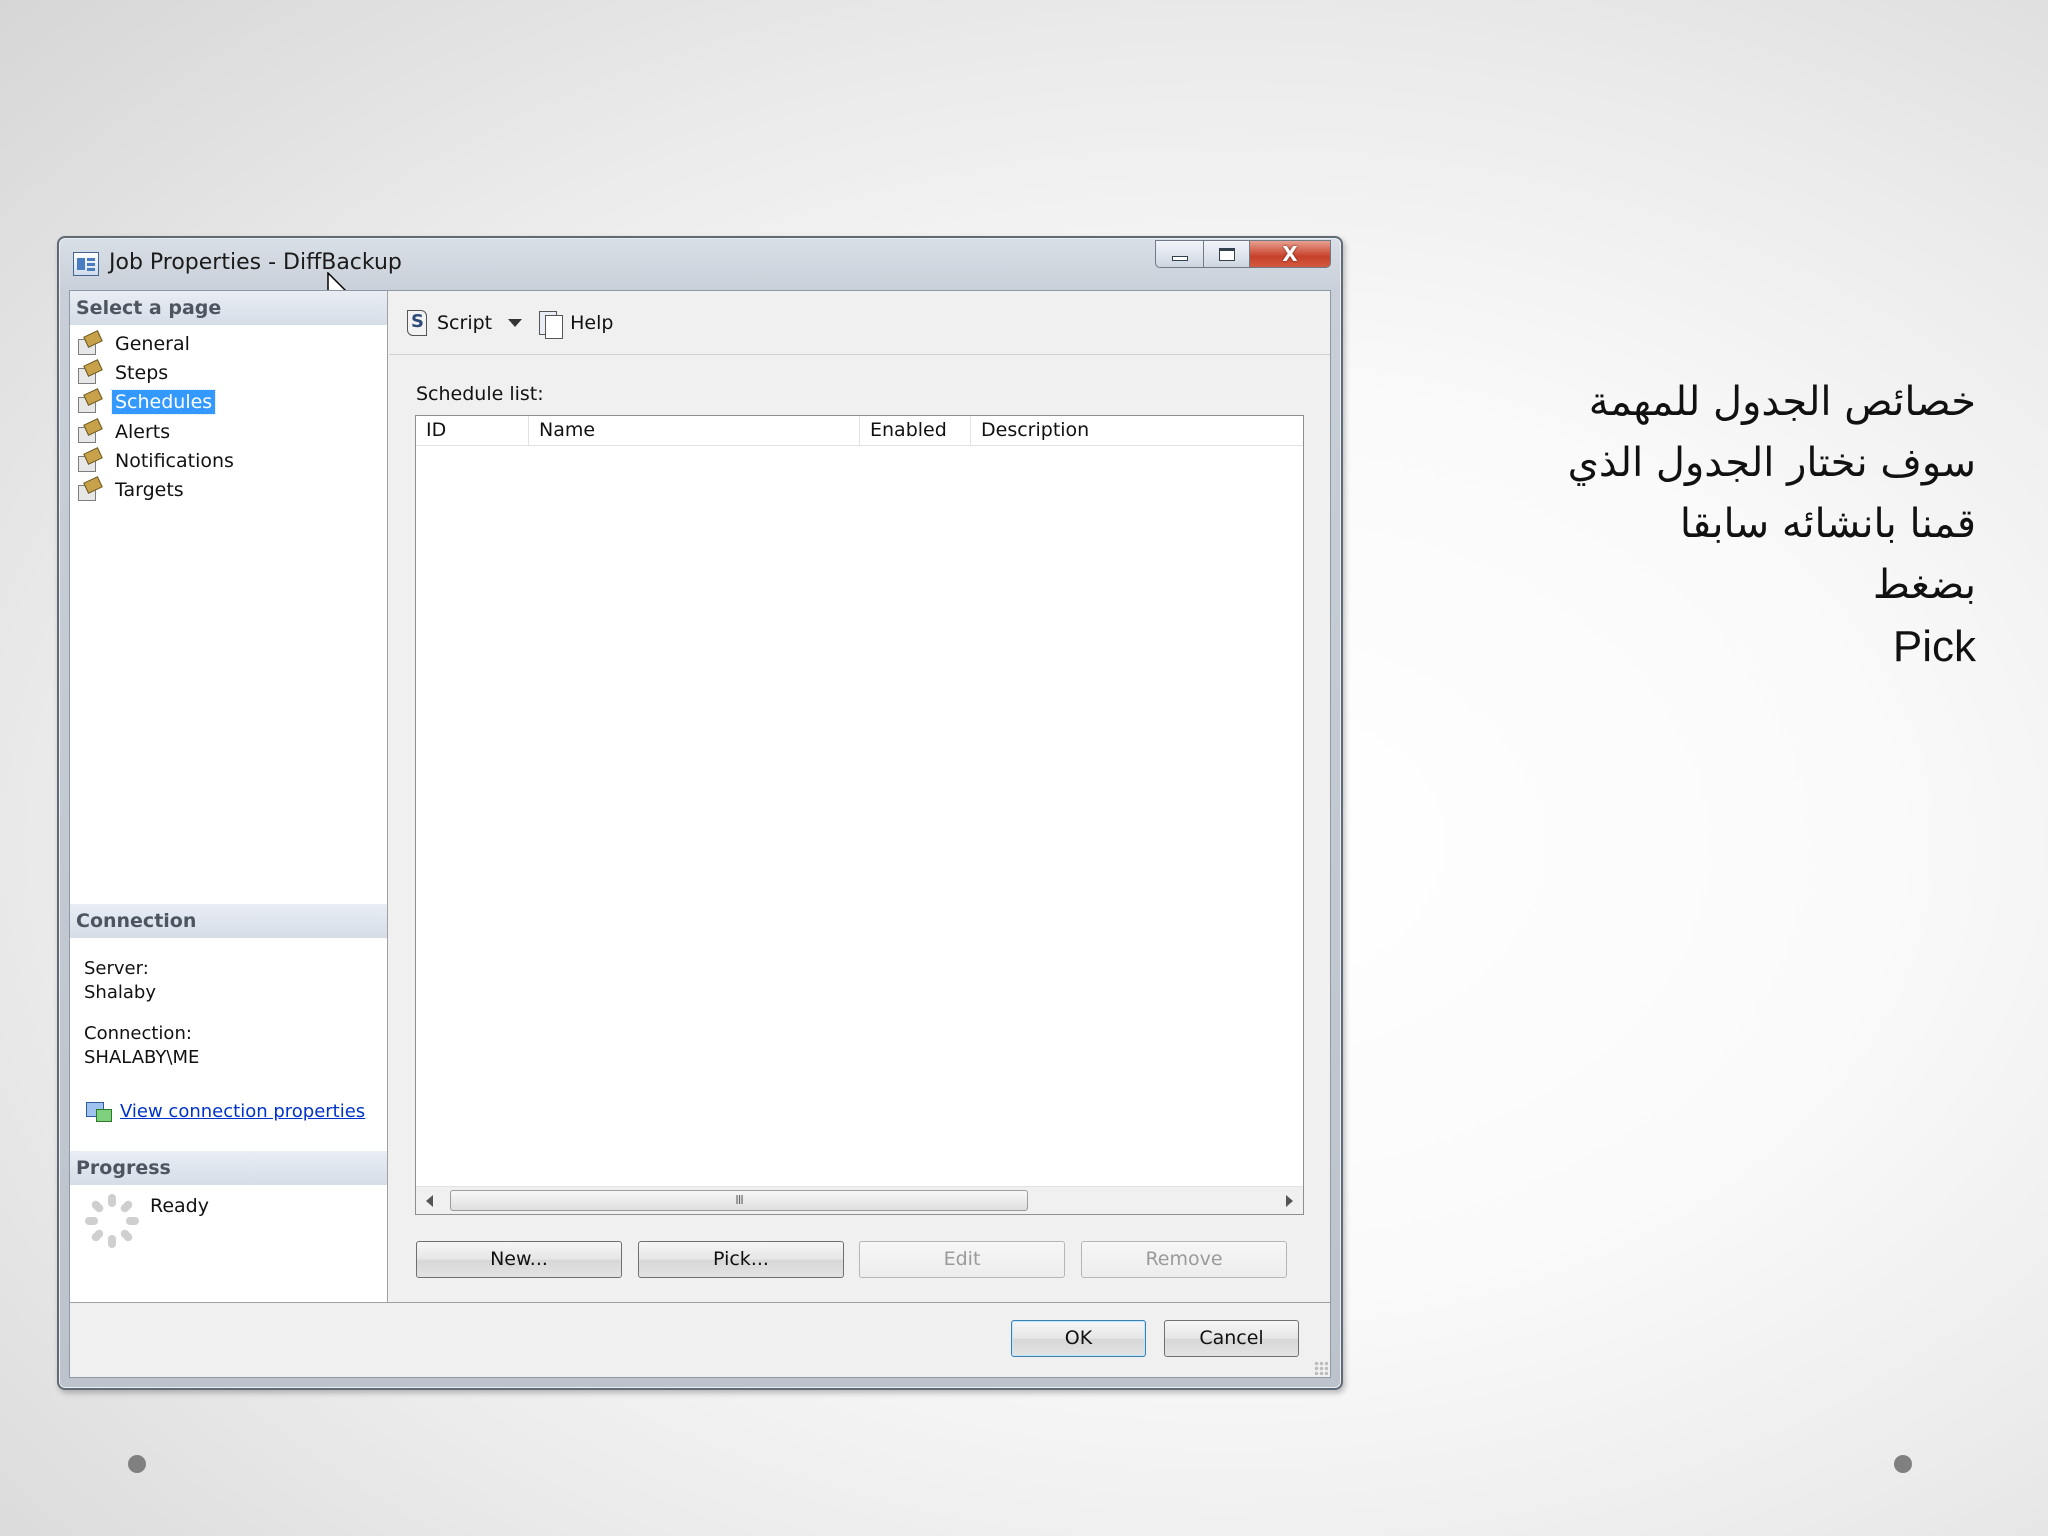 The image size is (2048, 1536). What do you see at coordinates (1289, 1201) in the screenshot?
I see `scroll-right-arrow-icon` at bounding box center [1289, 1201].